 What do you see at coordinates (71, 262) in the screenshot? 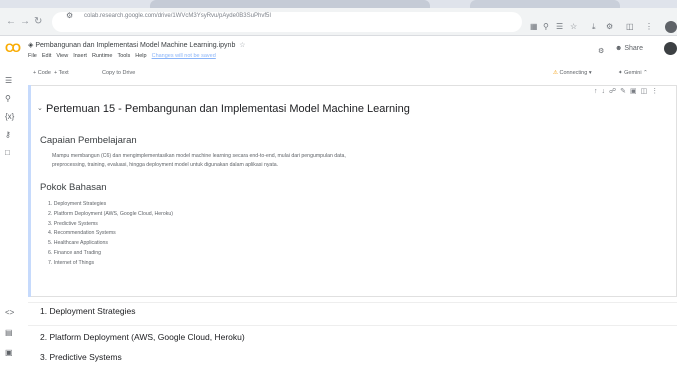
I see `list-item: 7. Internet of Things` at bounding box center [71, 262].